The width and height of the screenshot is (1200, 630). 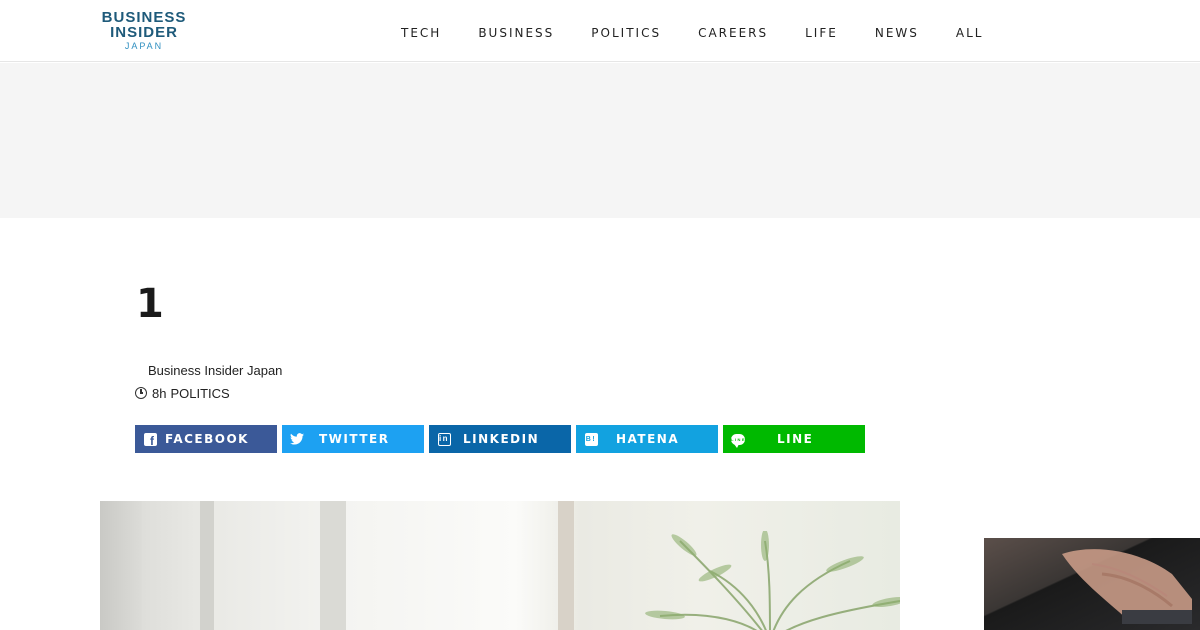 What do you see at coordinates (1127, 586) in the screenshot?
I see `hands-typing-image` at bounding box center [1127, 586].